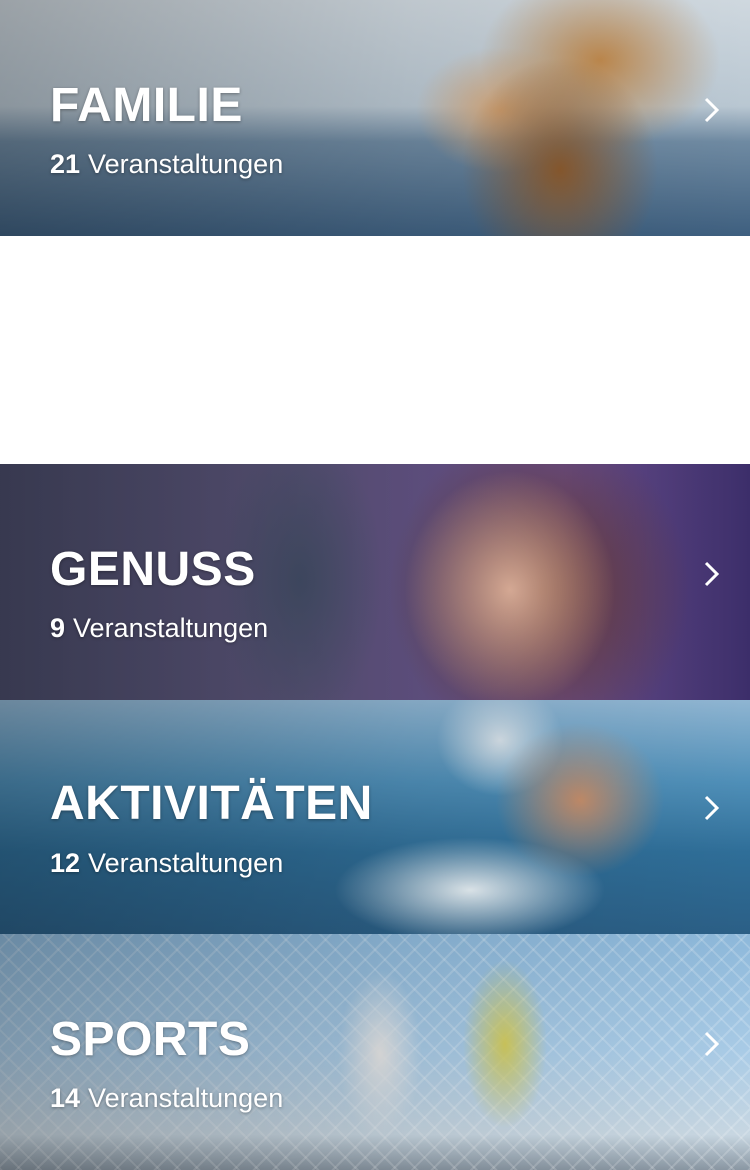 This screenshot has height=1170, width=750. I want to click on event-count: 14, so click(65, 1098).